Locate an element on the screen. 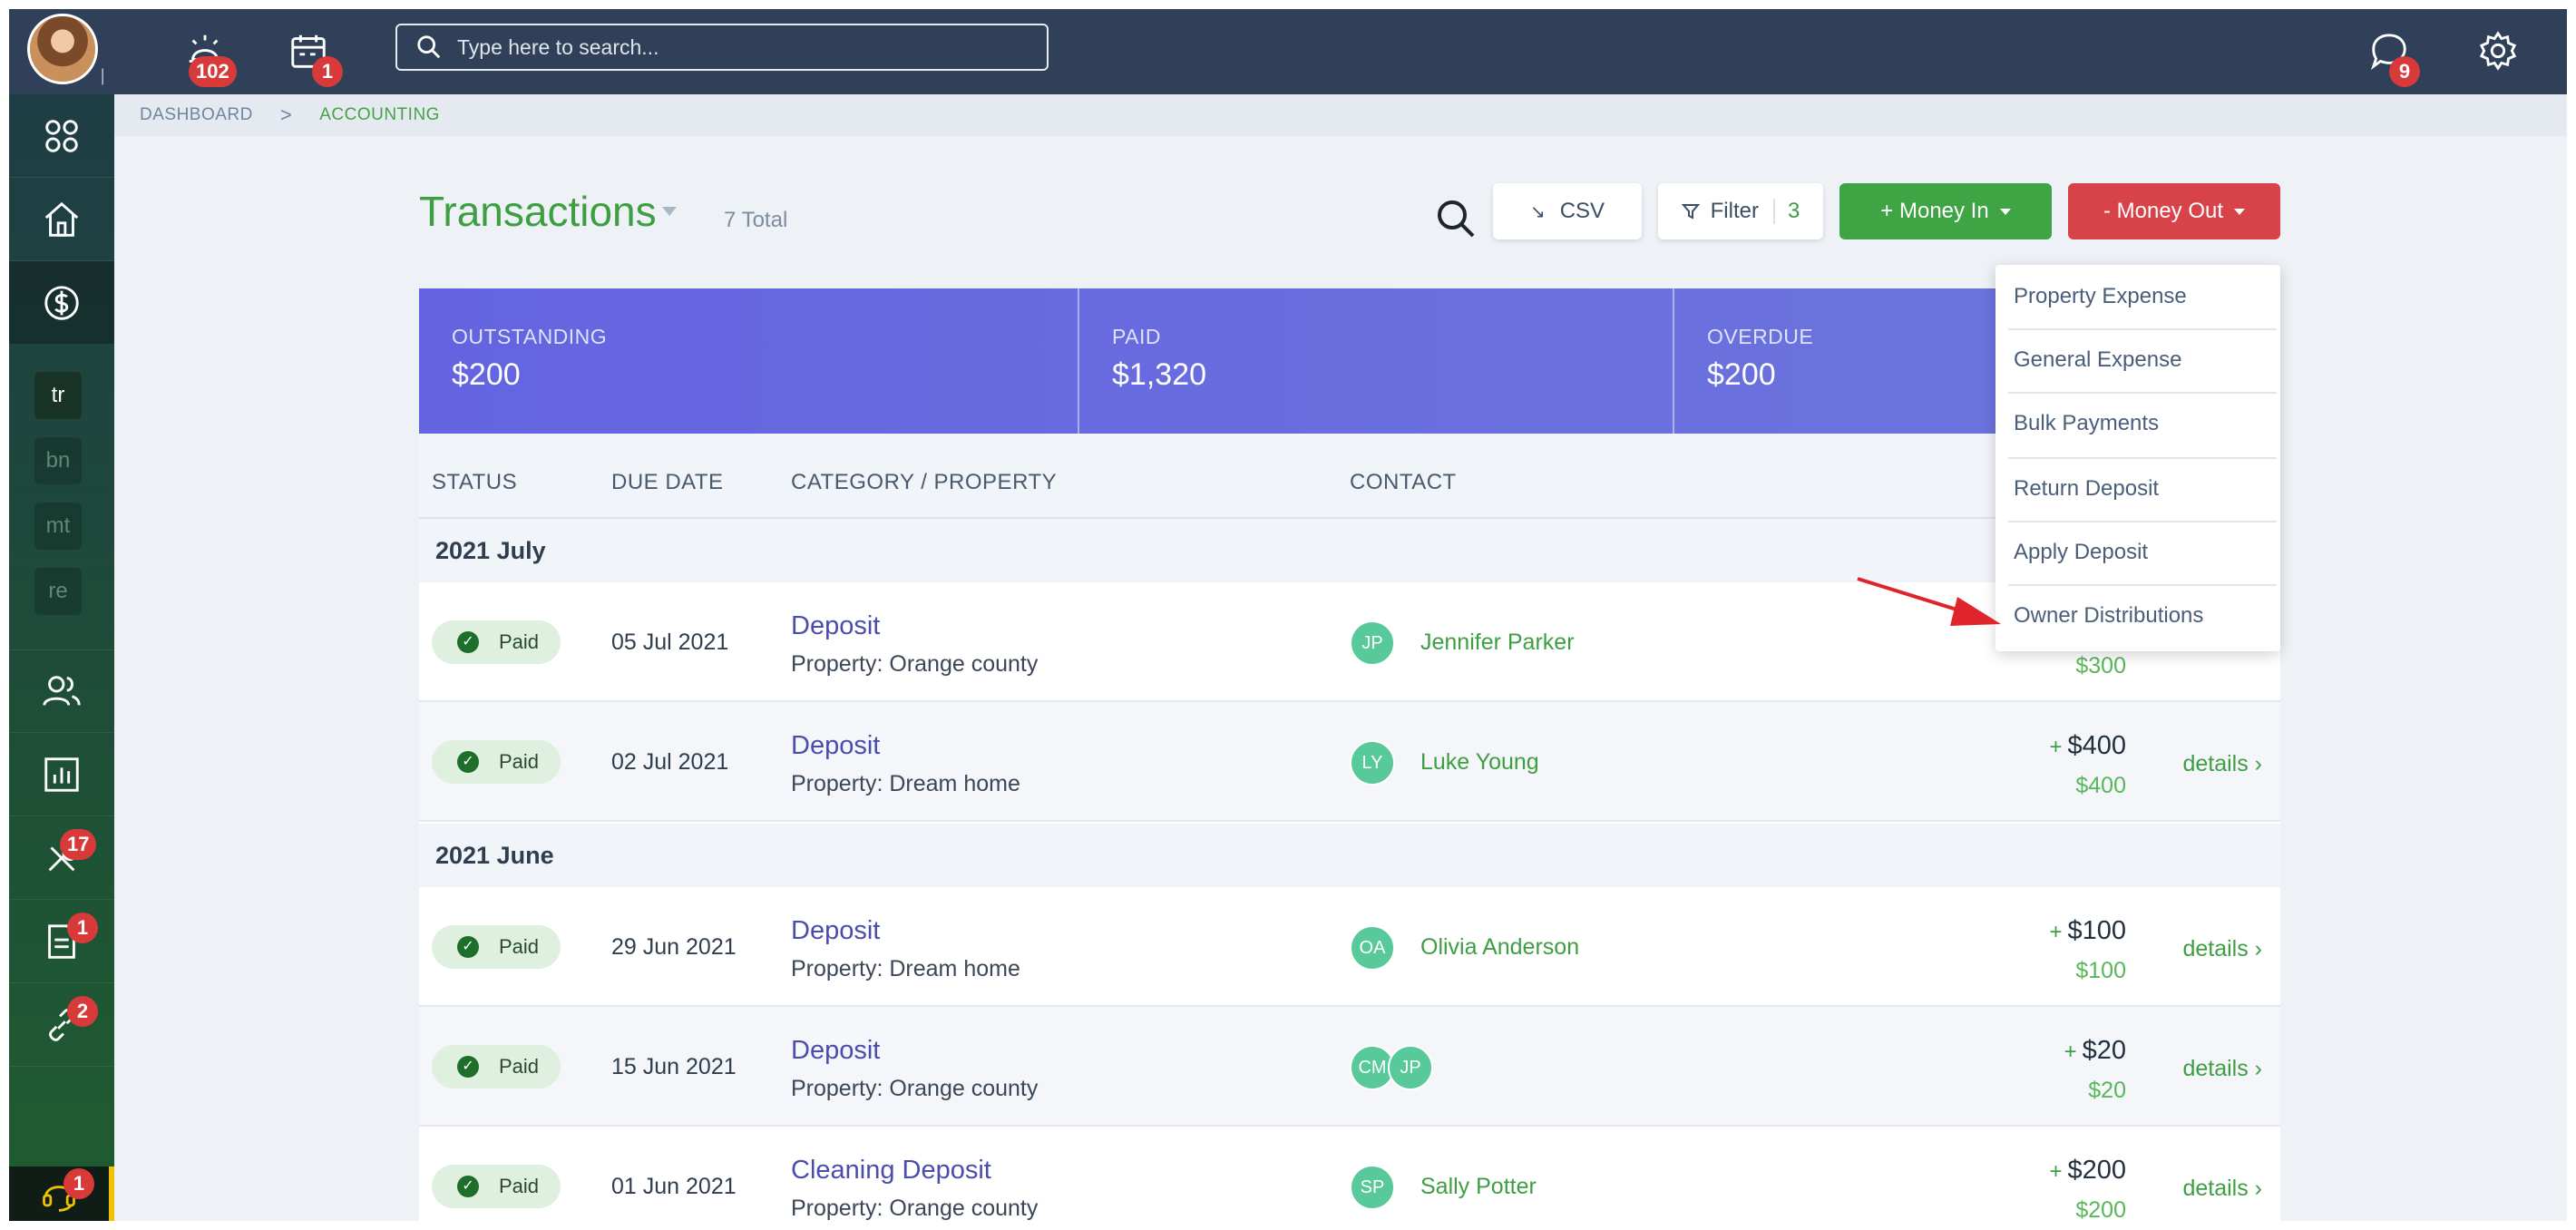  title-caret-icon is located at coordinates (669, 211).